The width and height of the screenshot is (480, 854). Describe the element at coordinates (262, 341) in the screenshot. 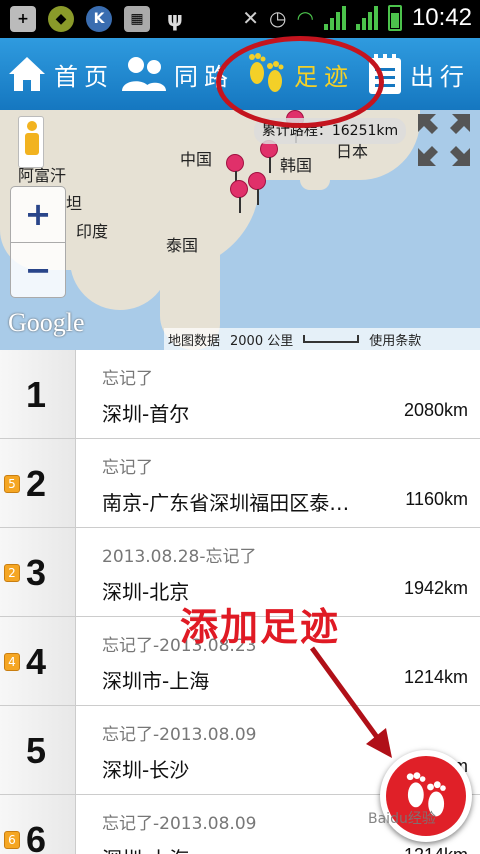

I see `map-scale-label: 2000 公里` at that location.